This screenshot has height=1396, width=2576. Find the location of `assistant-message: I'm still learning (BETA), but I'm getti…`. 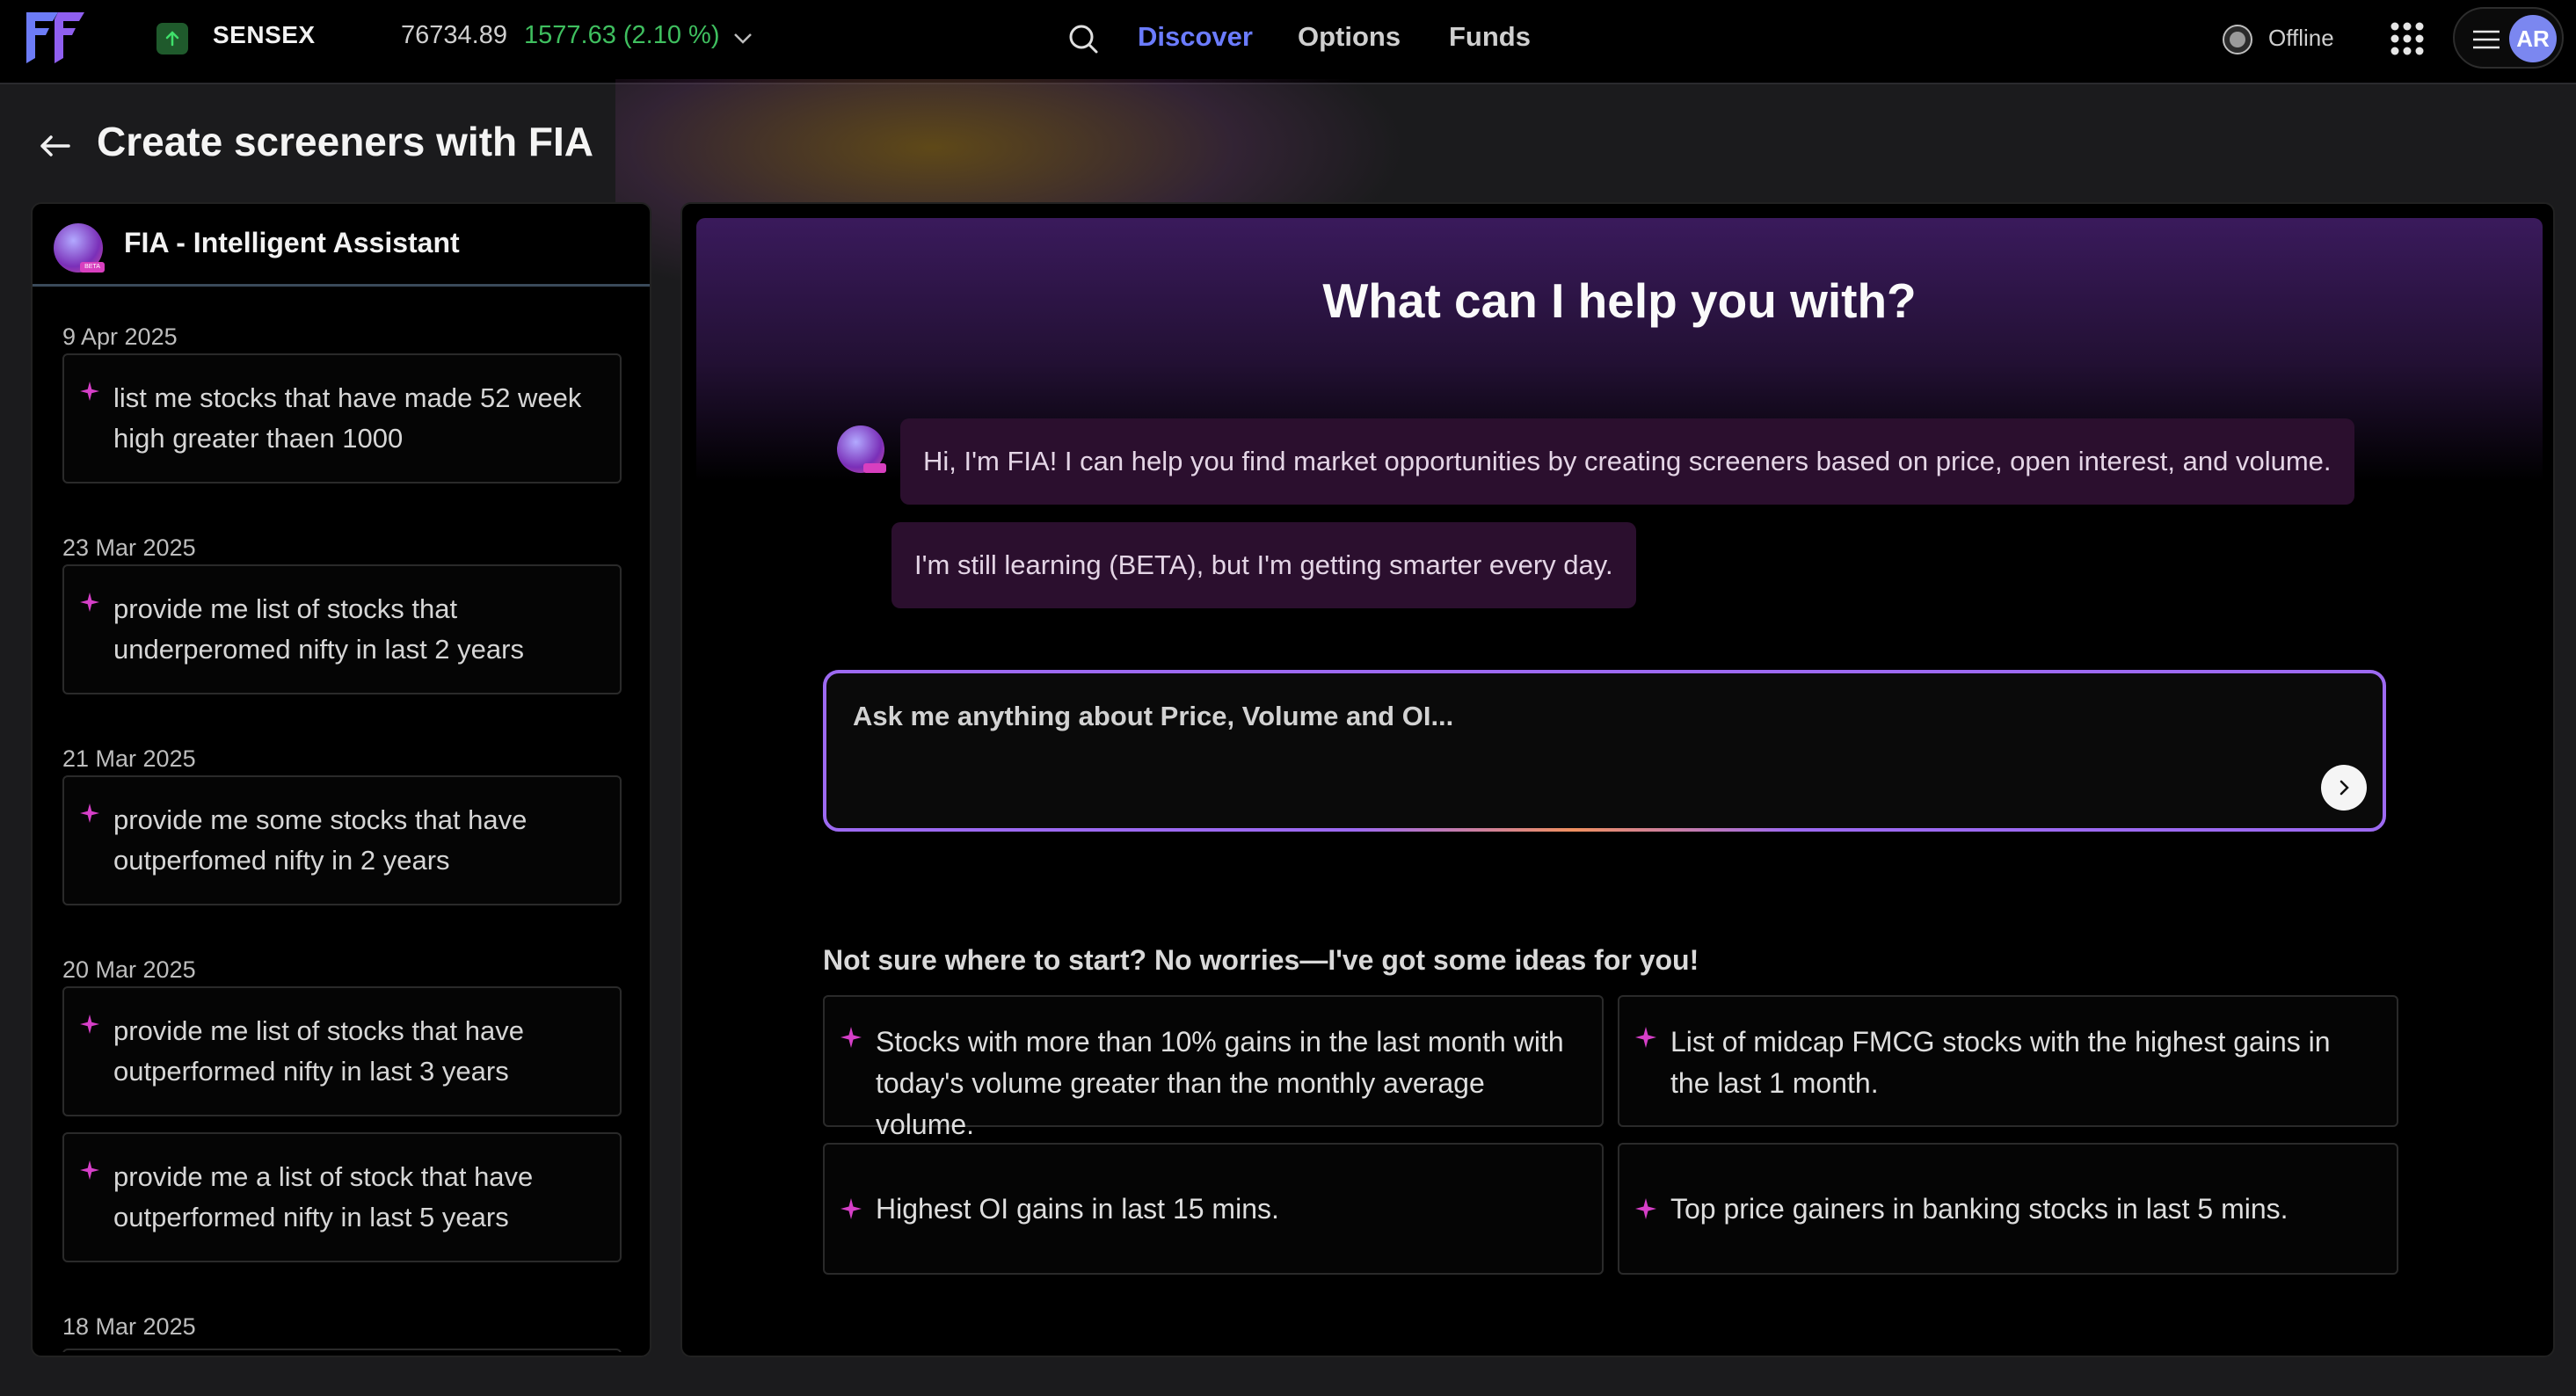

assistant-message: I'm still learning (BETA), but I'm getti… is located at coordinates (1263, 565).